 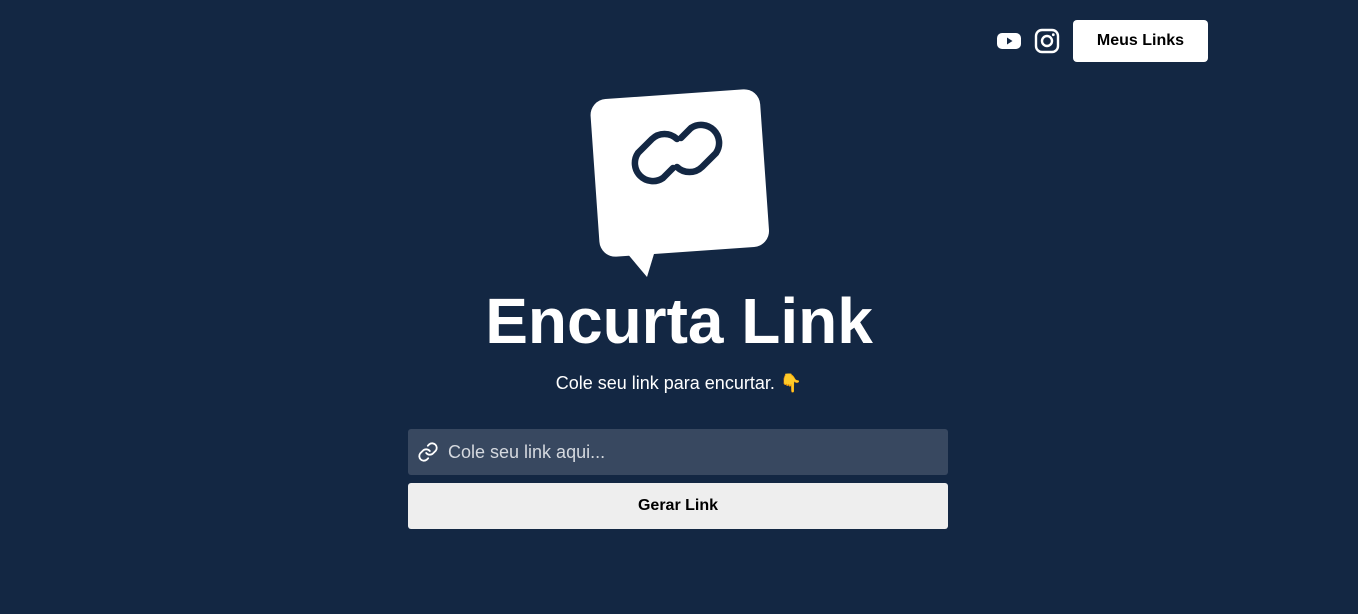 What do you see at coordinates (679, 321) in the screenshot?
I see `page-title: Encurta Link` at bounding box center [679, 321].